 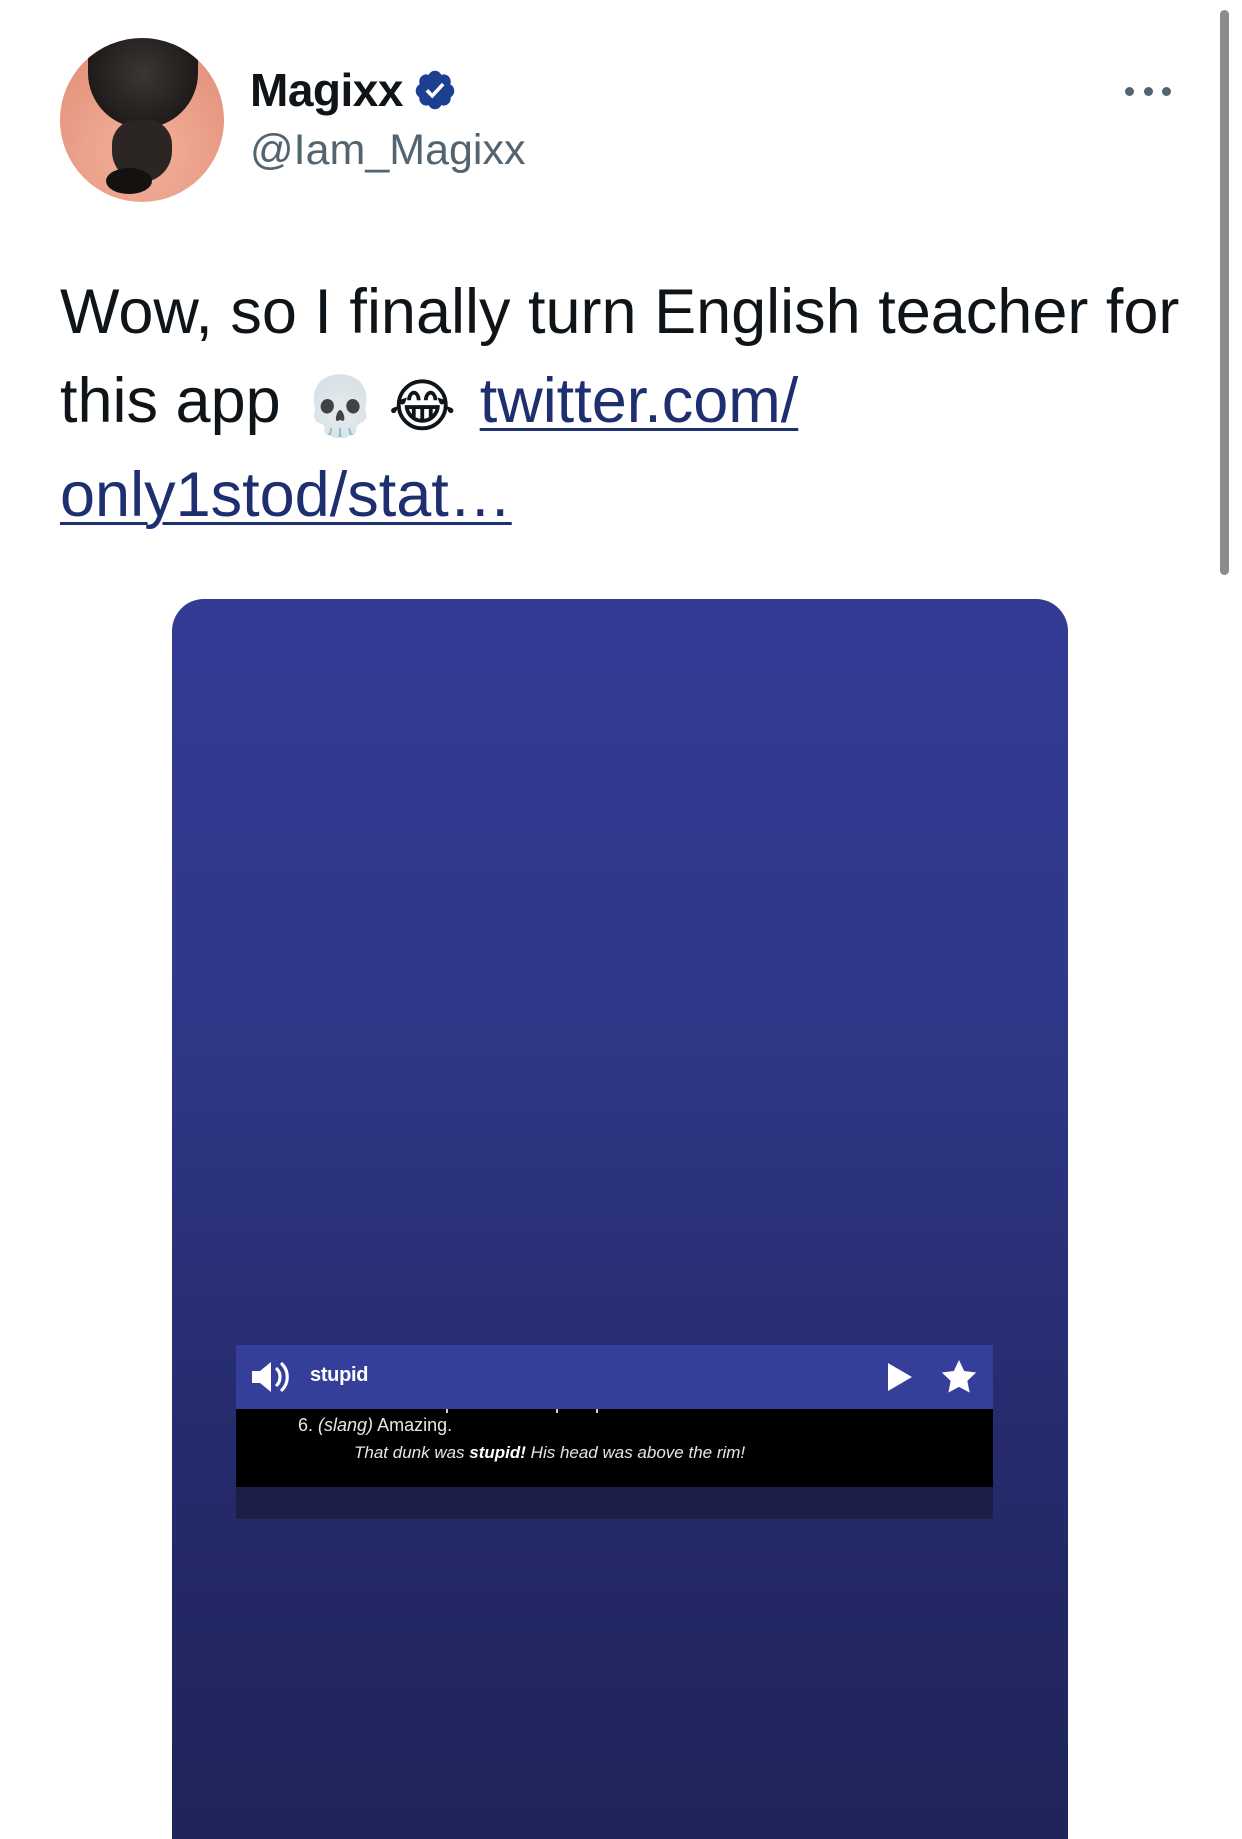 I want to click on tweet-link-part-1: twitter.com/, so click(x=639, y=401).